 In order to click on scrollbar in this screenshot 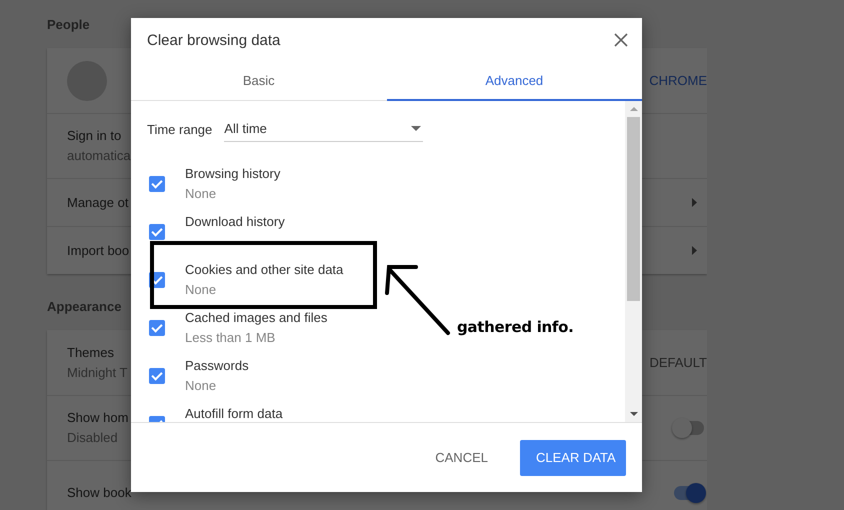, I will do `click(633, 261)`.